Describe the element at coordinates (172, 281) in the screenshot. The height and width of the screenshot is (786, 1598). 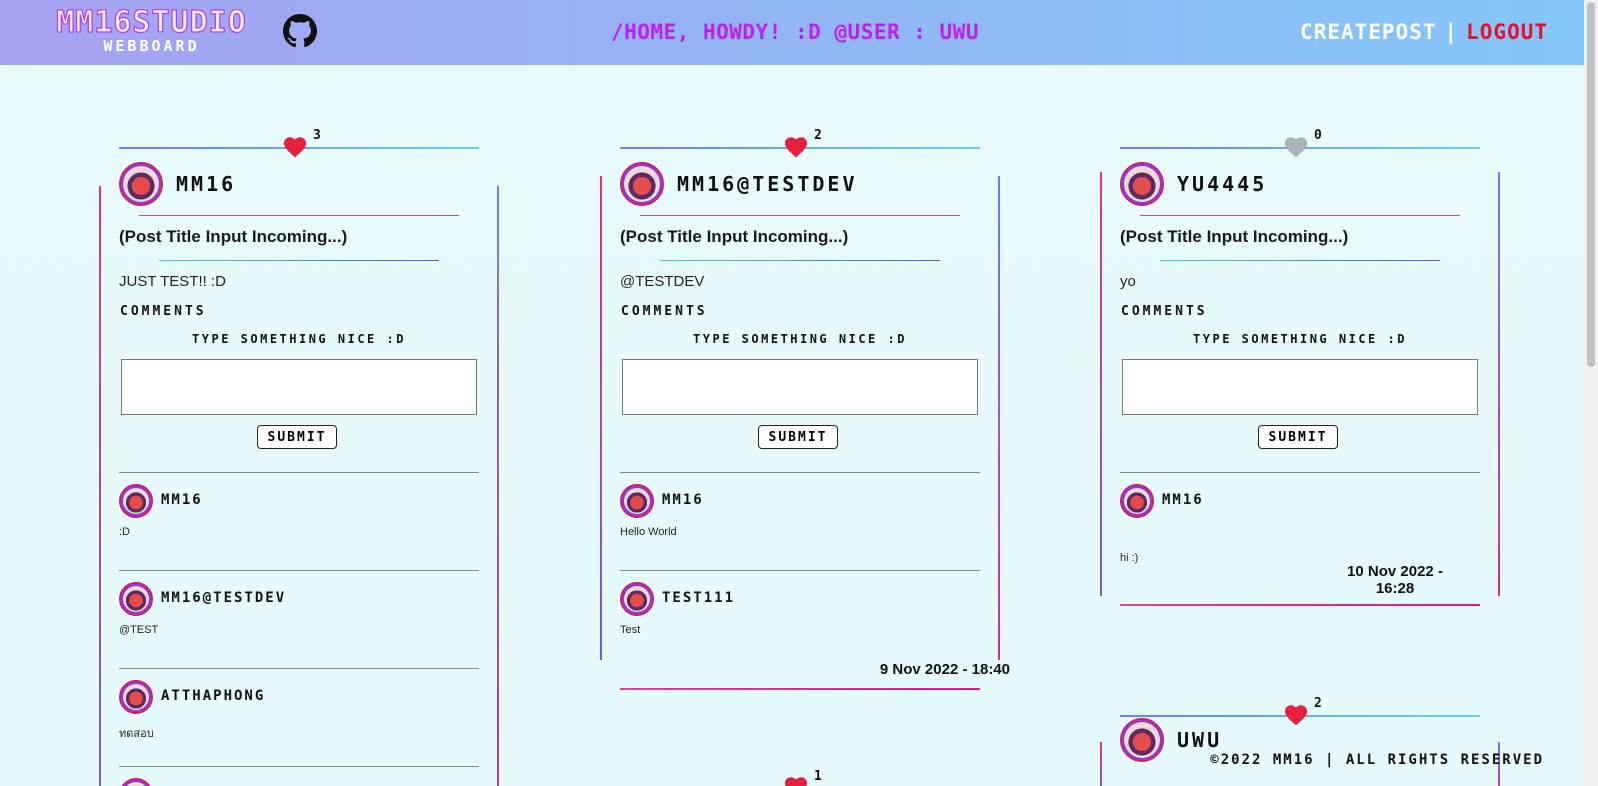
I see `post-body: JUST TEST!! :D` at that location.